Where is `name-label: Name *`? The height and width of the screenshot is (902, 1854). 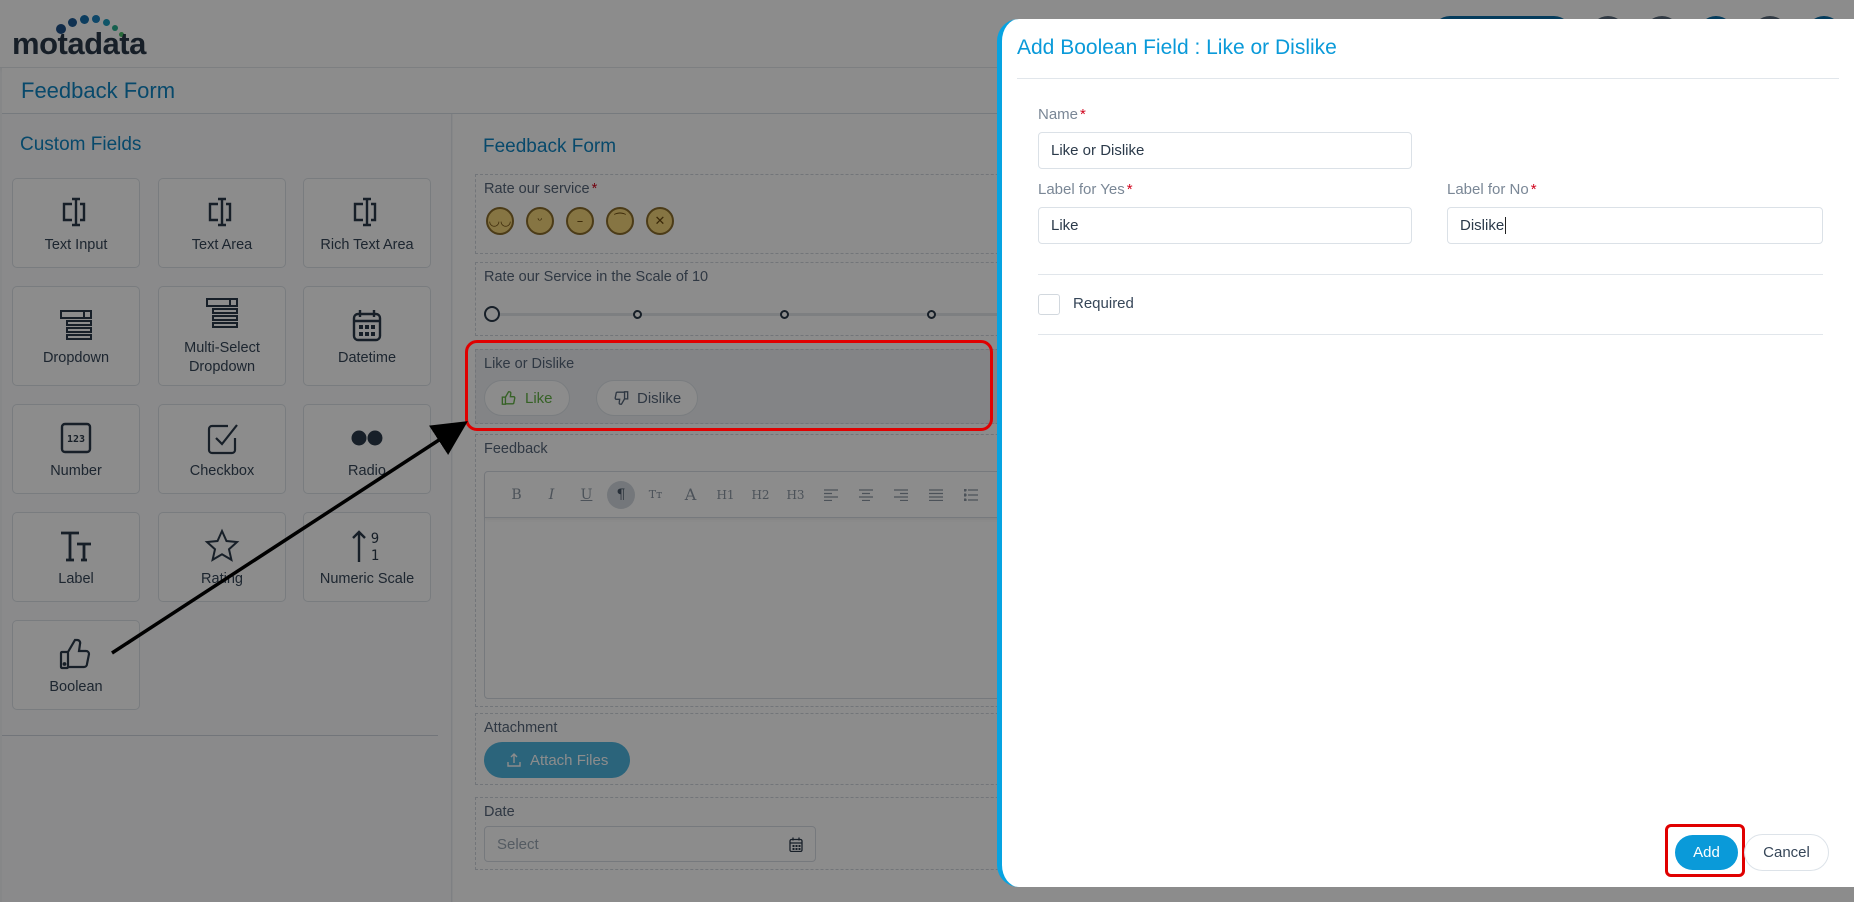
name-label: Name * is located at coordinates (1062, 114).